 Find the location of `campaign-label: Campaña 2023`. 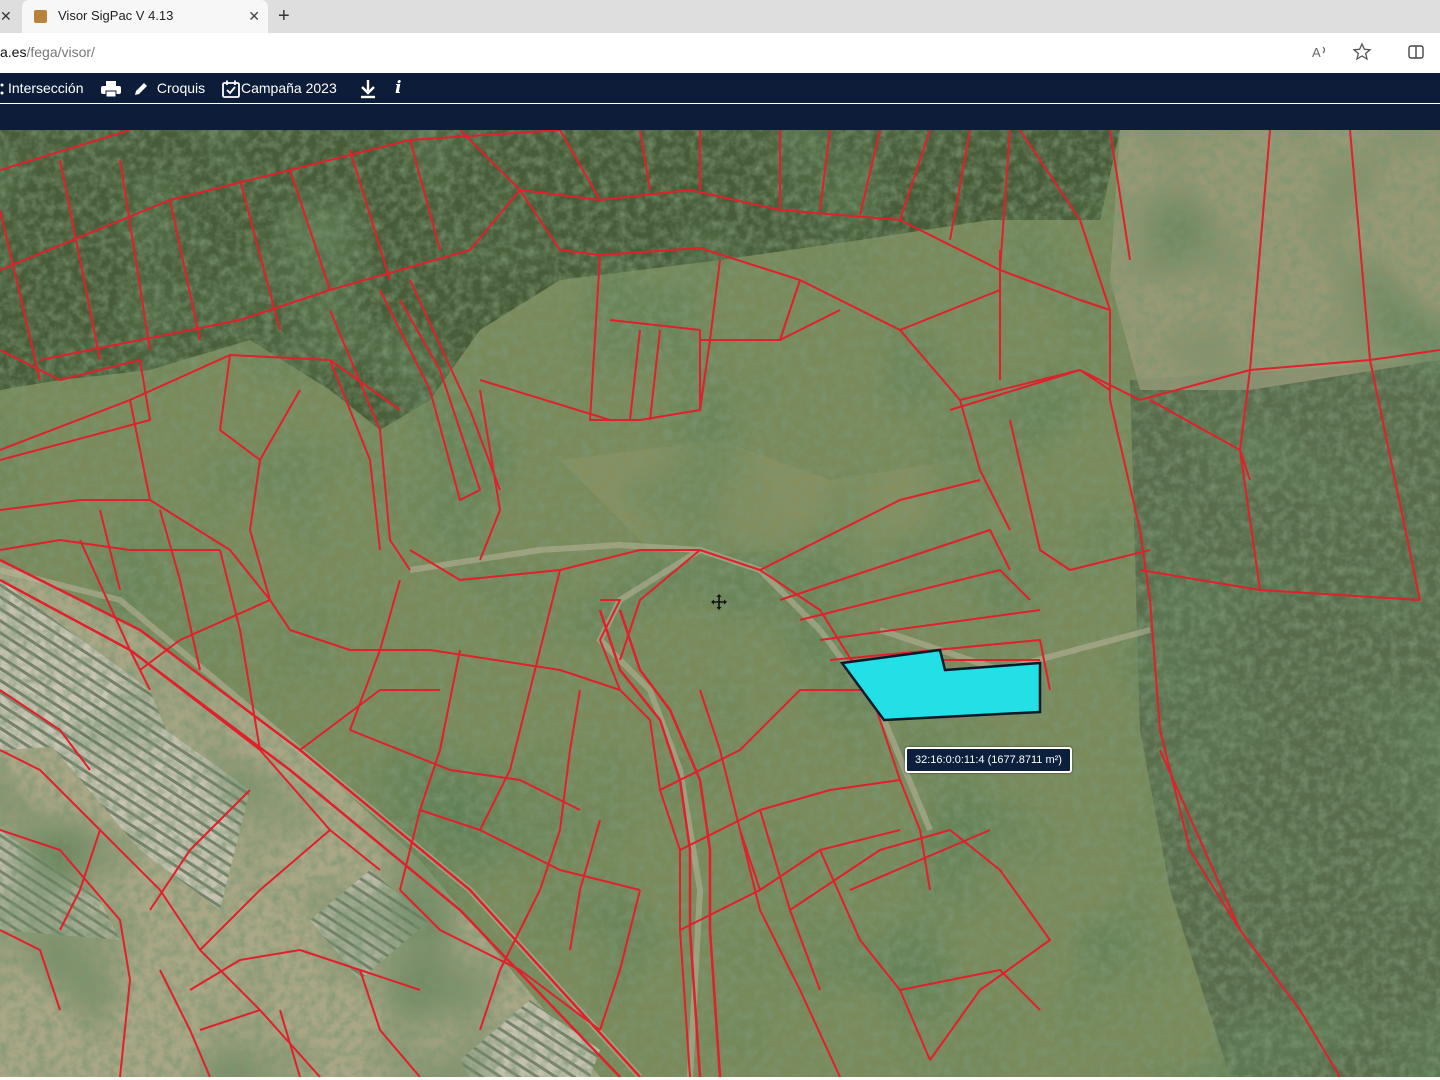

campaign-label: Campaña 2023 is located at coordinates (289, 88).